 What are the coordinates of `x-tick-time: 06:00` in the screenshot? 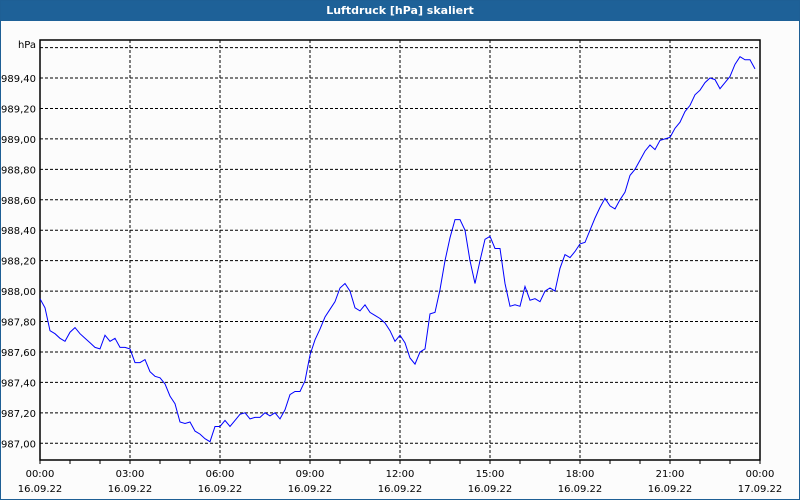 It's located at (220, 474).